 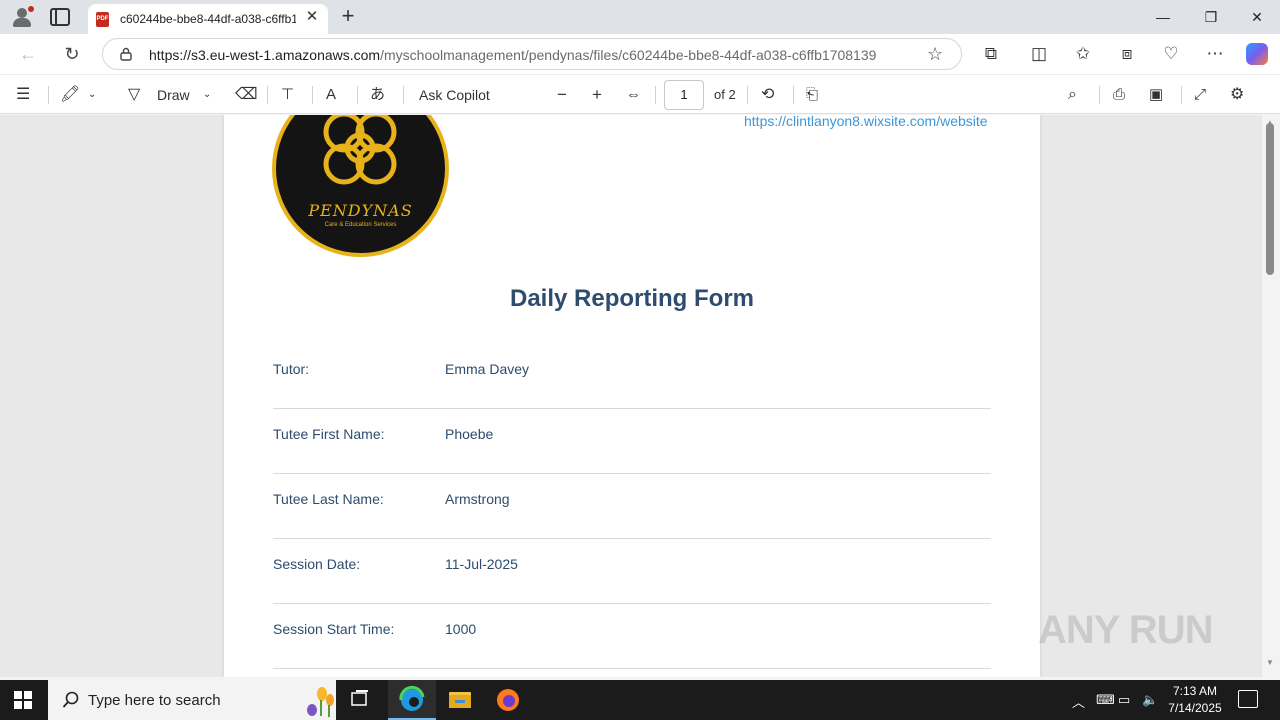 I want to click on task-view-icon, so click(x=360, y=700).